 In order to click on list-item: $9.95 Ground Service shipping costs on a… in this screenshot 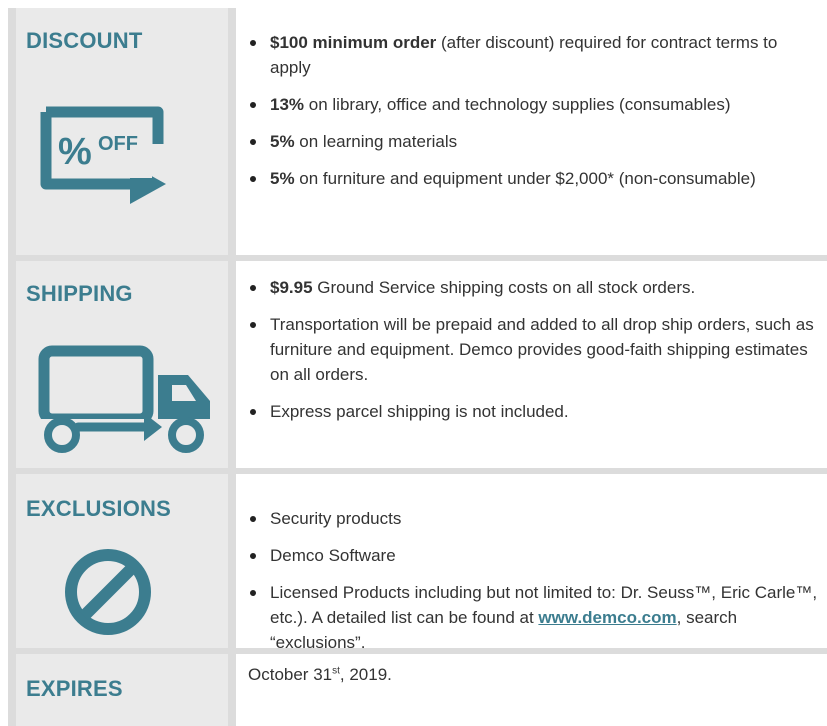, I will do `click(528, 287)`.